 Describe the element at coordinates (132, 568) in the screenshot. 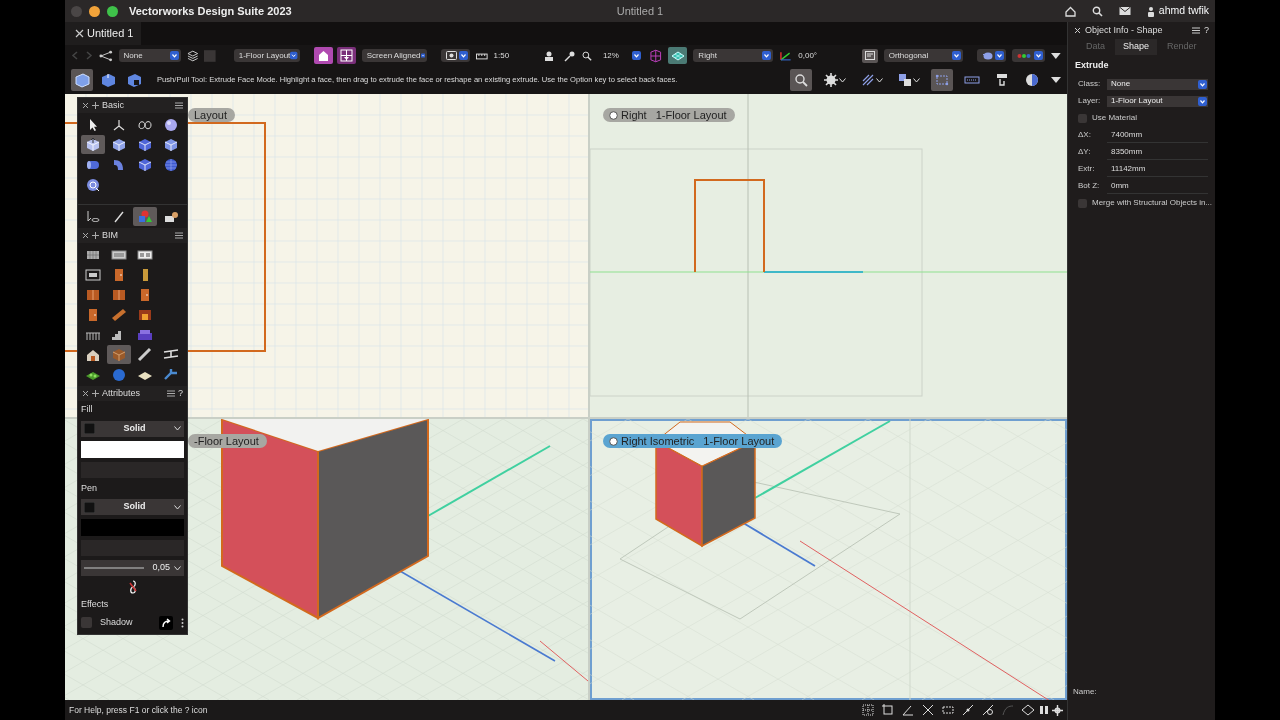

I see `line-weight-dropdown: 0,05` at that location.